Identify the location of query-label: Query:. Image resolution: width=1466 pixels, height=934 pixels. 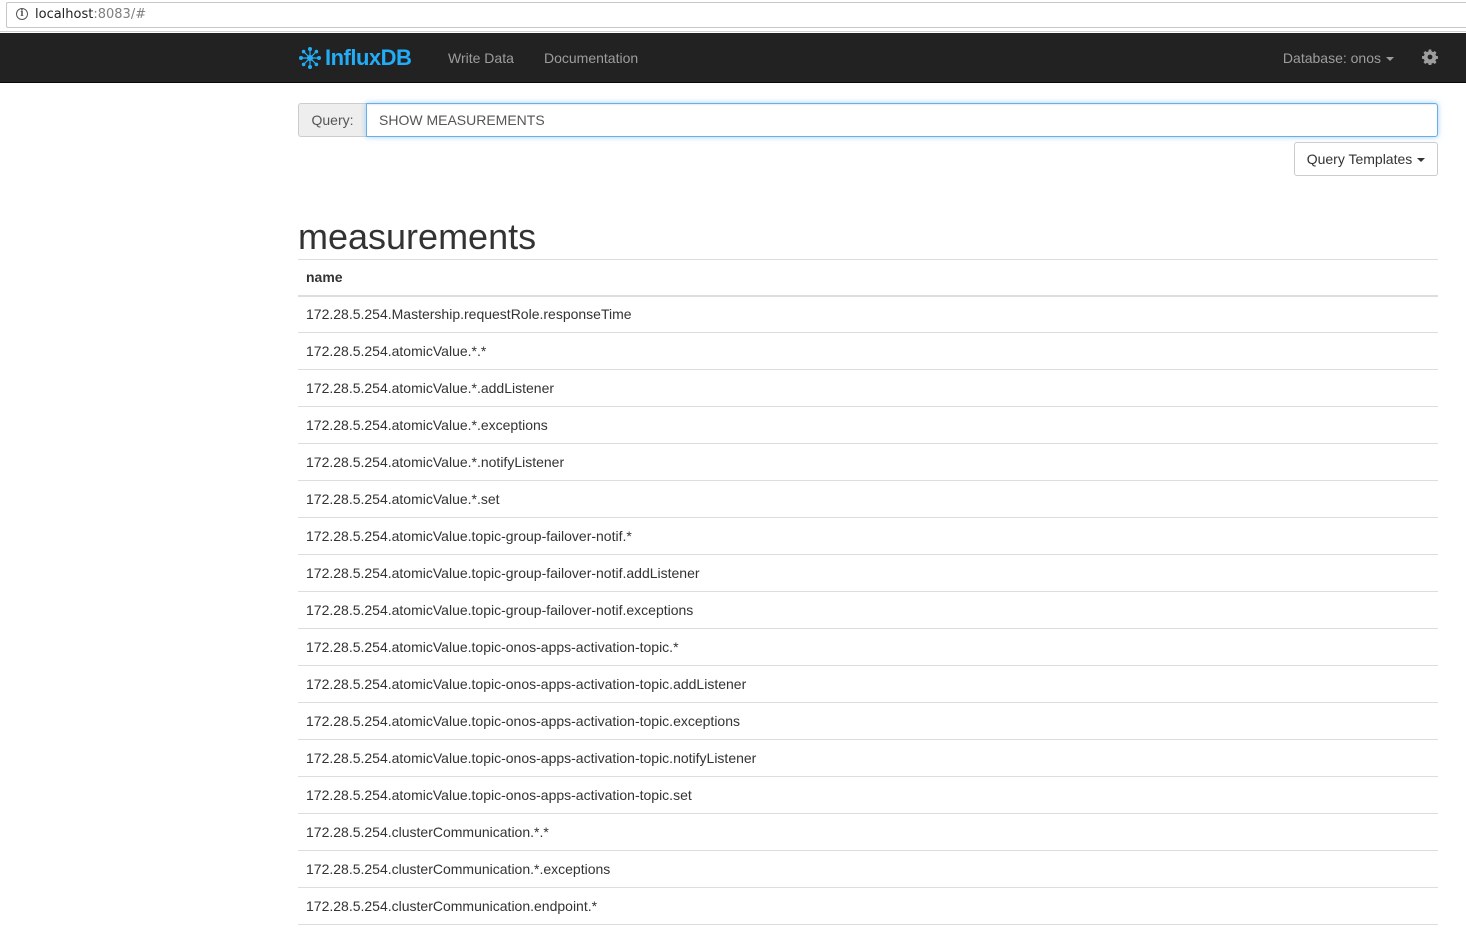
(332, 120).